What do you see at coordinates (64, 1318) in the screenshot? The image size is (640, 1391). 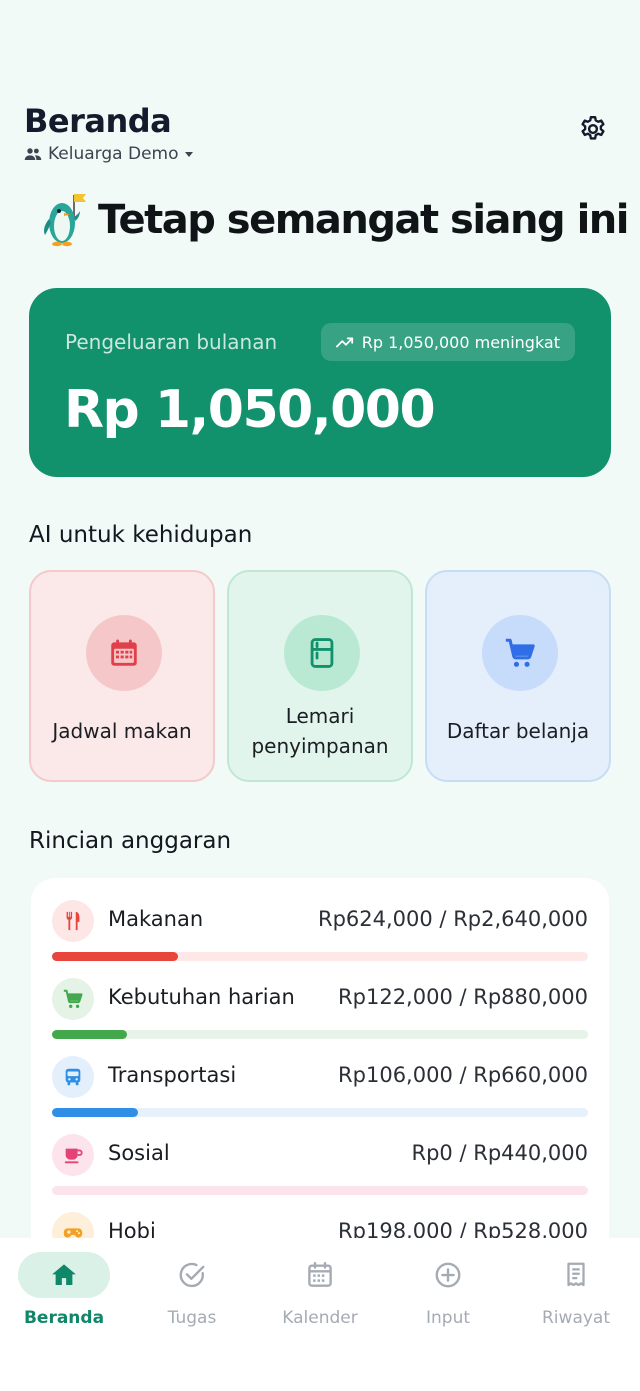 I see `nav-label: Beranda` at bounding box center [64, 1318].